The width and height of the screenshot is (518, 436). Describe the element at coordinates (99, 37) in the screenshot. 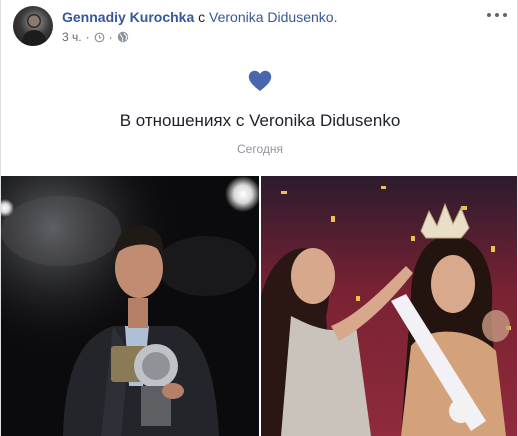

I see `edit-history-icon` at that location.